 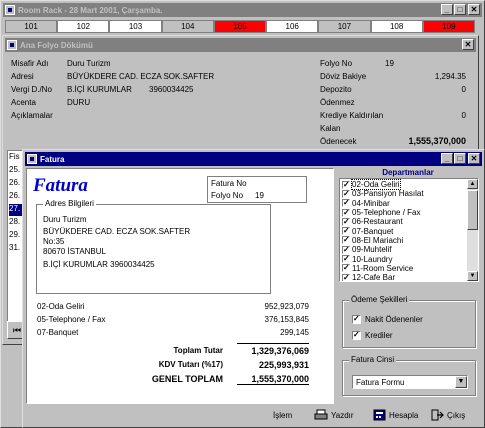 I want to click on department-label: 10-Laundry, so click(x=372, y=259).